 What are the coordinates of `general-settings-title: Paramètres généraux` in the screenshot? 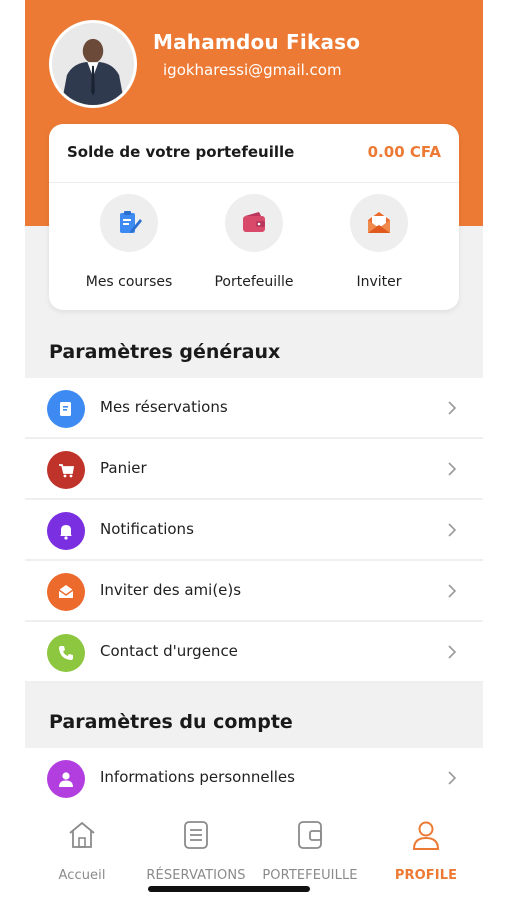 It's located at (165, 352).